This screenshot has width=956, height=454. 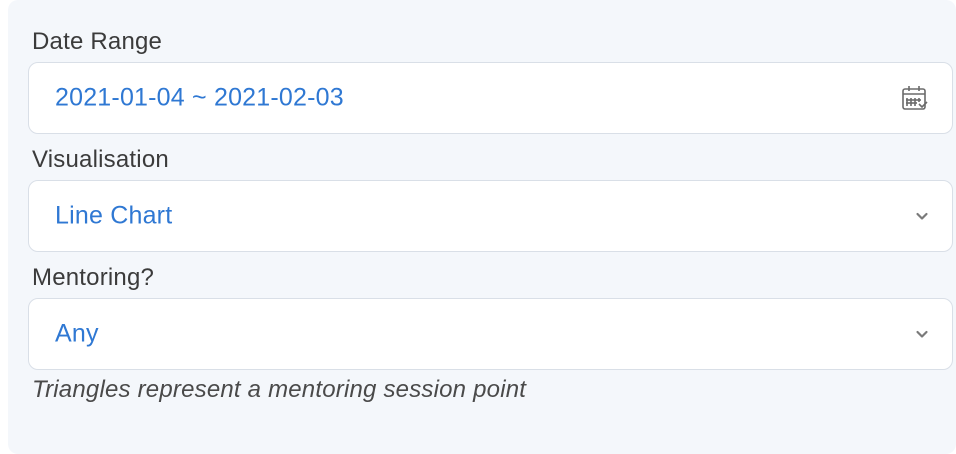 What do you see at coordinates (77, 333) in the screenshot?
I see `mentoring-value: Any` at bounding box center [77, 333].